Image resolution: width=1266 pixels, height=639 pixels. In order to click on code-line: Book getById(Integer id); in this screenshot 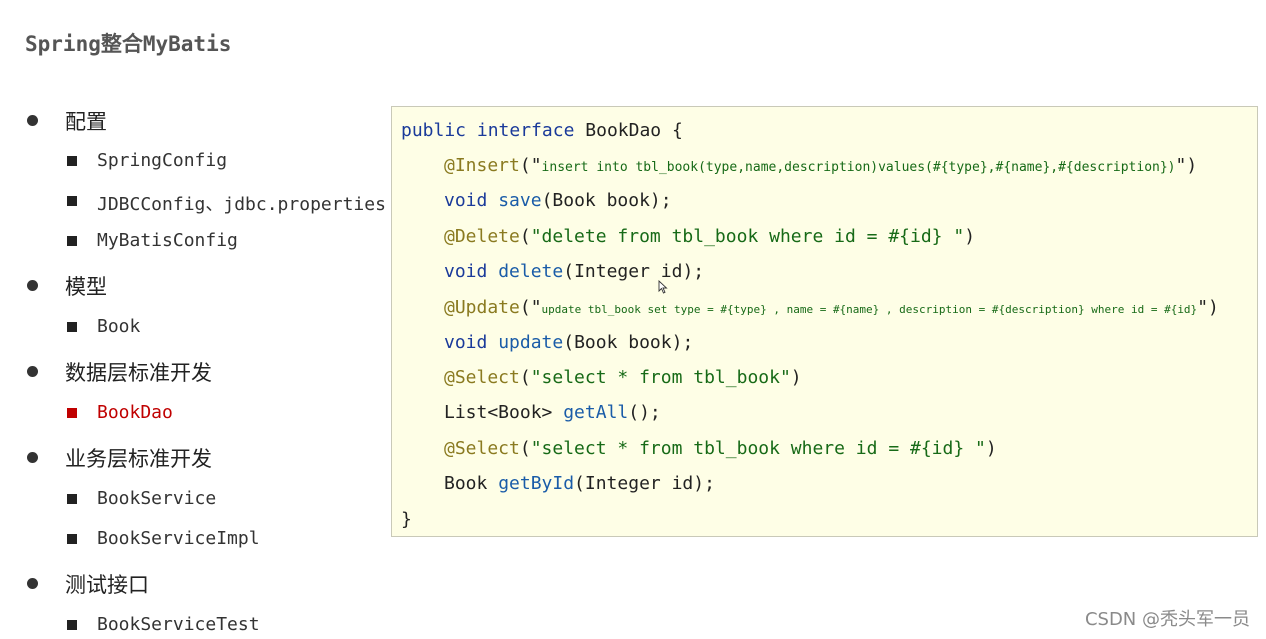, I will do `click(579, 483)`.